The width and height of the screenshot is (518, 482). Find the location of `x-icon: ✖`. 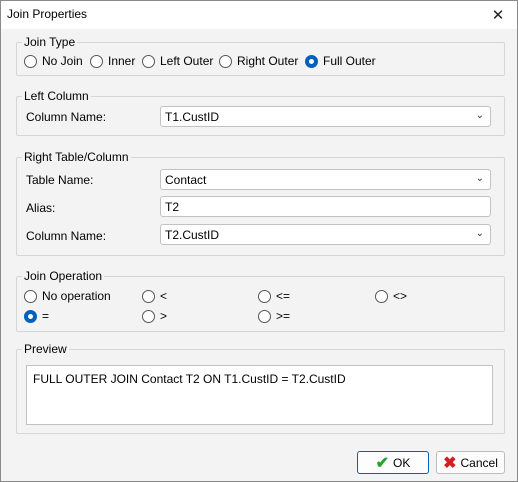

x-icon: ✖ is located at coordinates (450, 463).